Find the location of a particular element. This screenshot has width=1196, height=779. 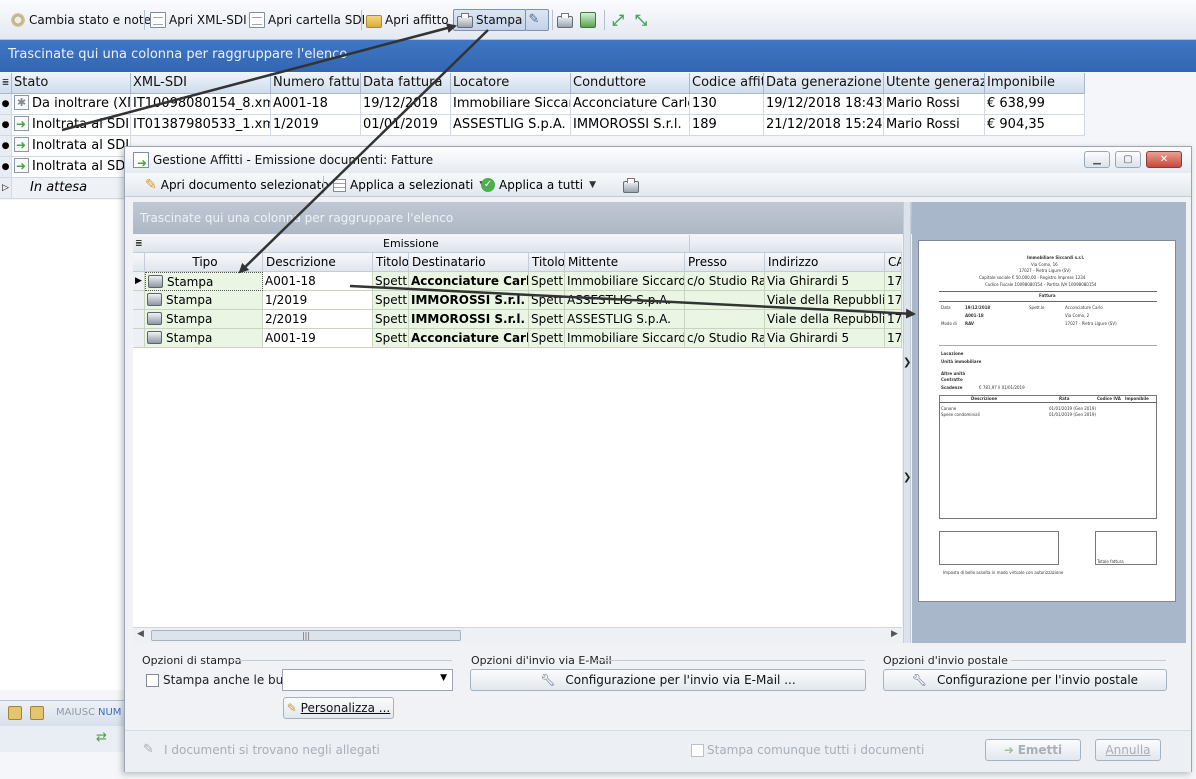

column-header: Titolo d is located at coordinates (391, 262).